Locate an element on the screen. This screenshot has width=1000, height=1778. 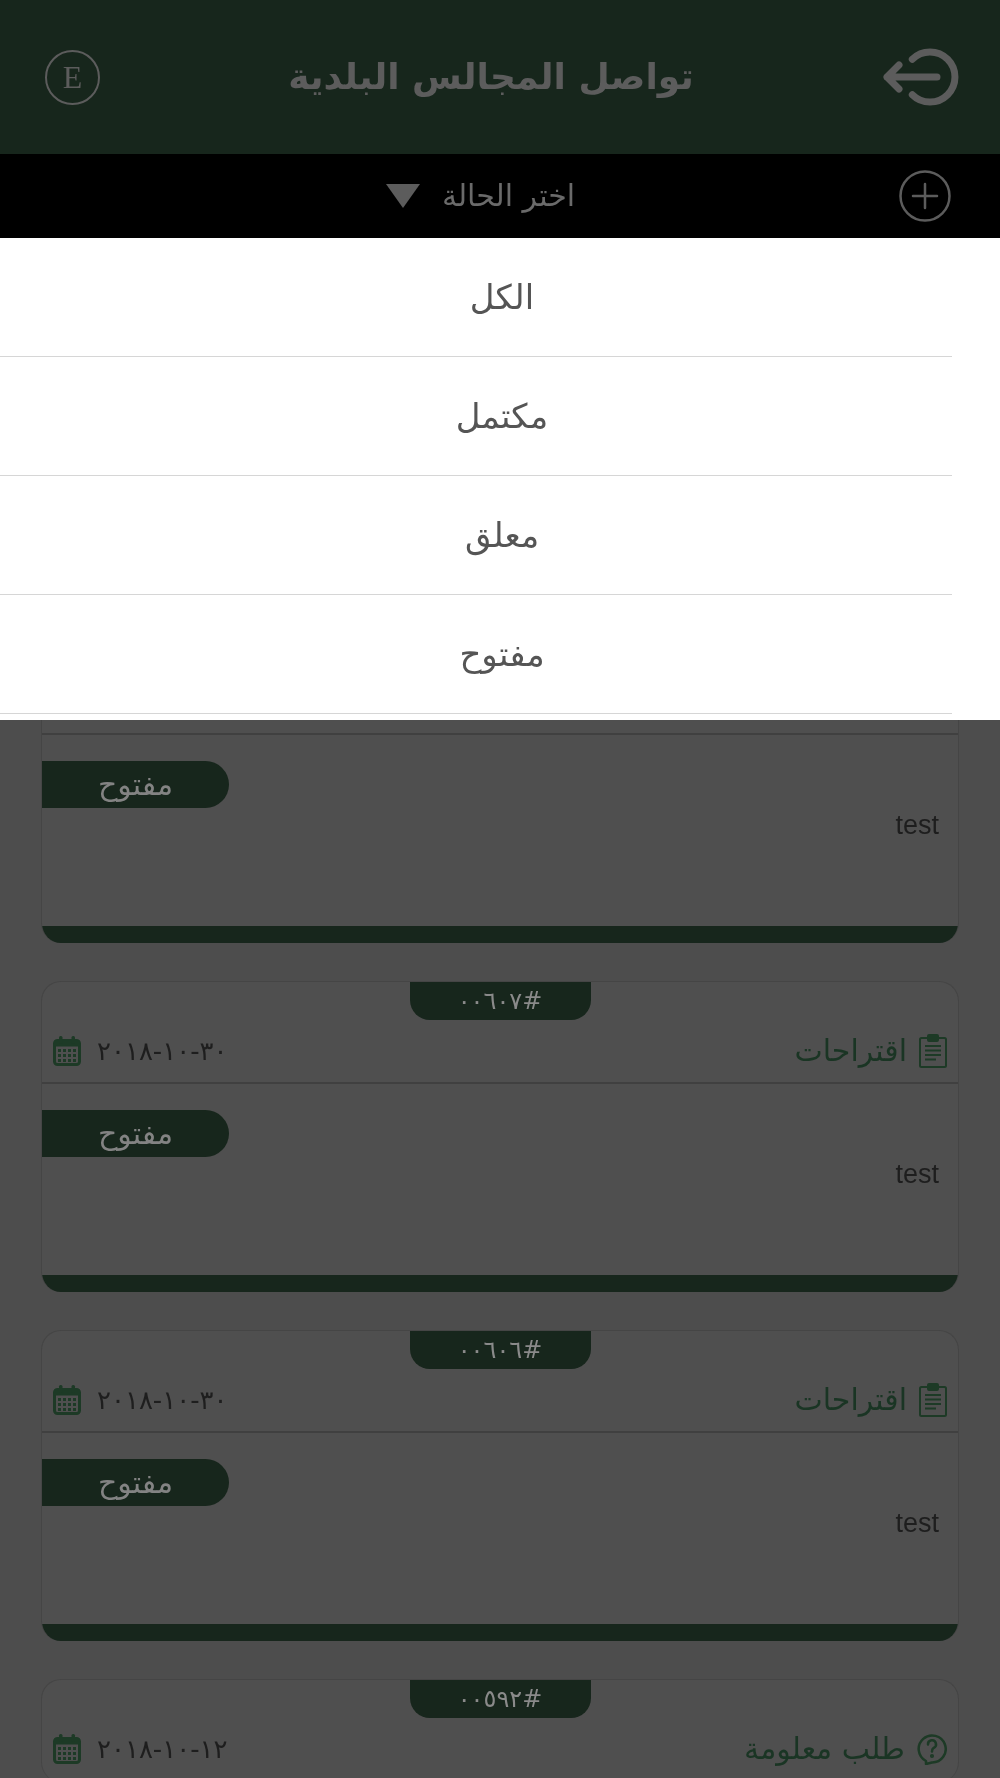
question-bubble-icon is located at coordinates (932, 1749).